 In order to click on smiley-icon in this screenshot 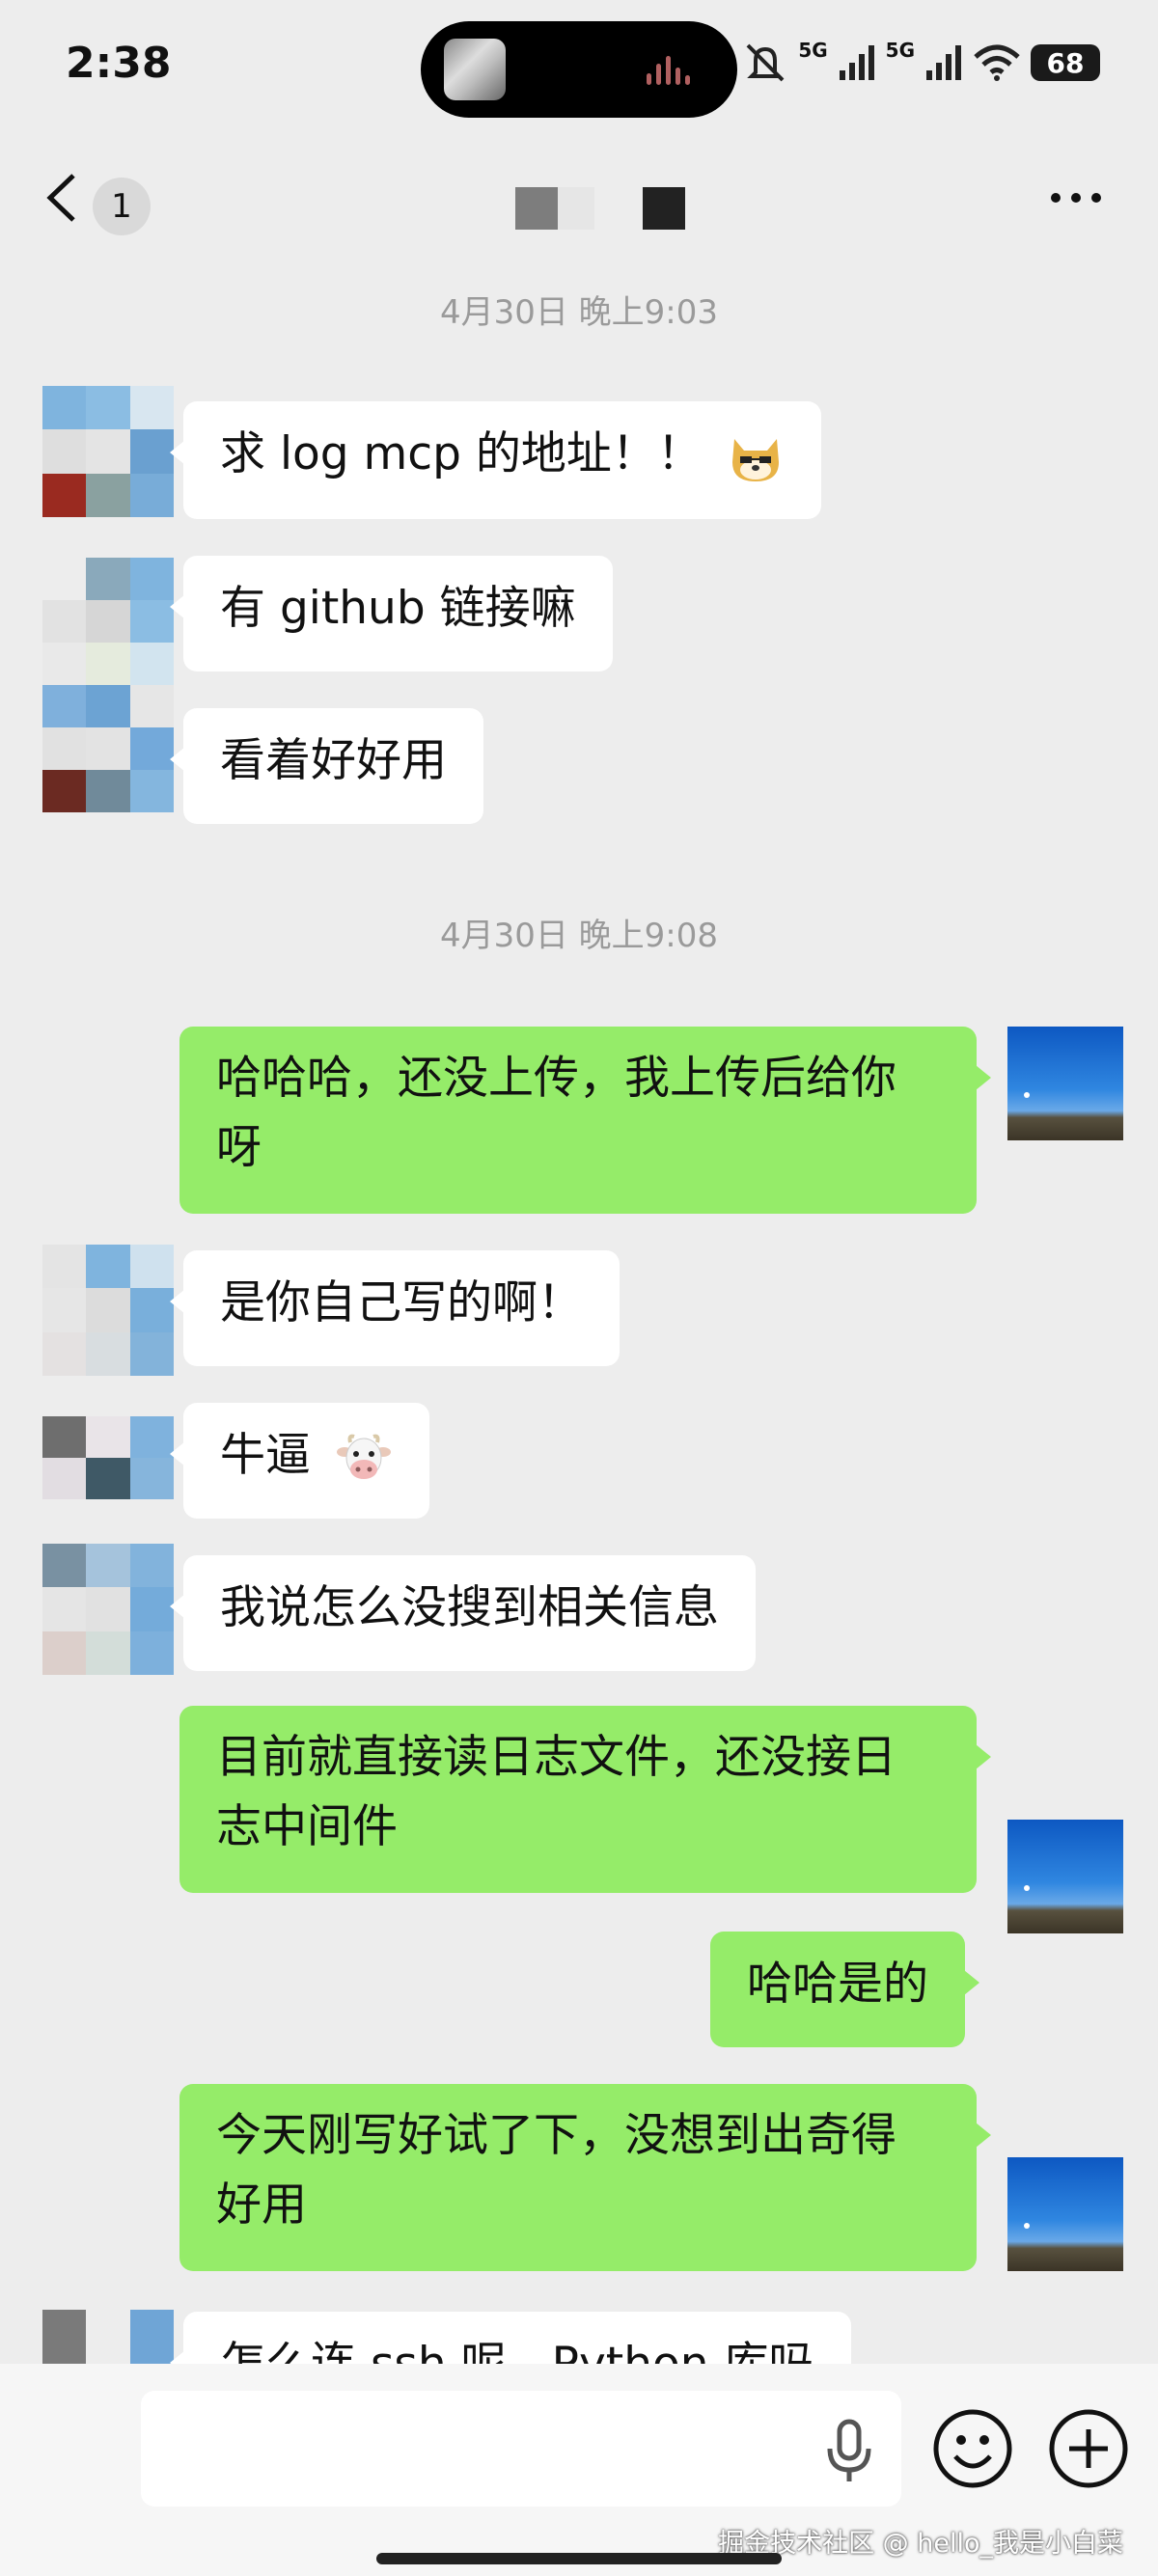, I will do `click(972, 2448)`.